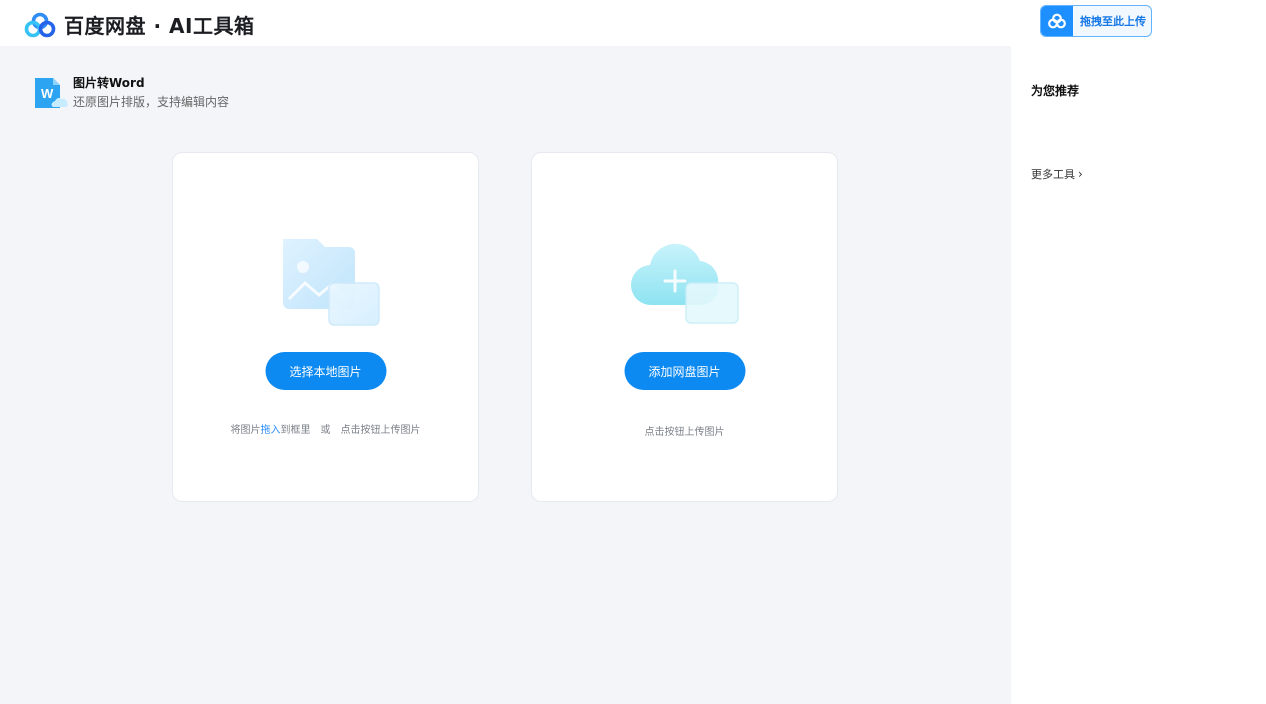  Describe the element at coordinates (685, 281) in the screenshot. I see `cloud-add-icon` at that location.